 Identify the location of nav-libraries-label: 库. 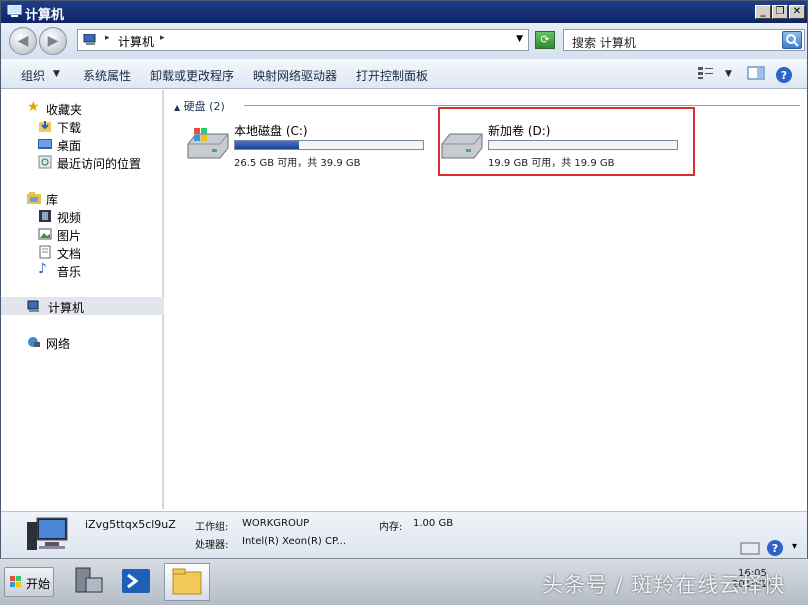
(52, 200).